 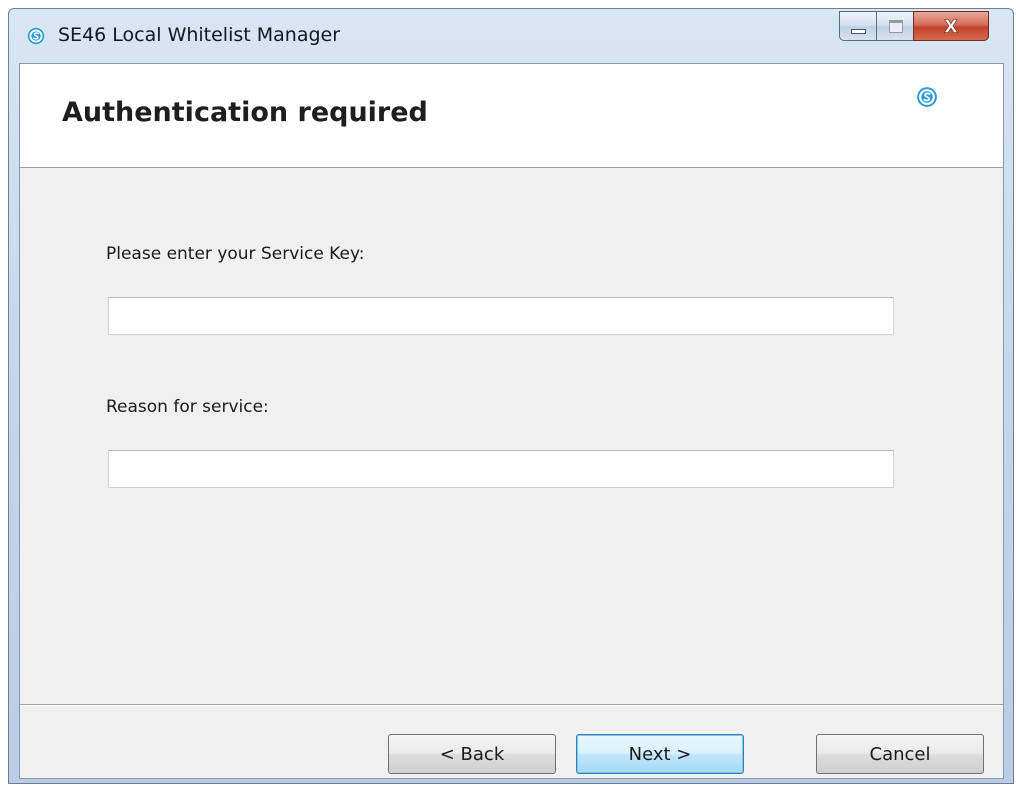 What do you see at coordinates (858, 26) in the screenshot?
I see `minimize-button` at bounding box center [858, 26].